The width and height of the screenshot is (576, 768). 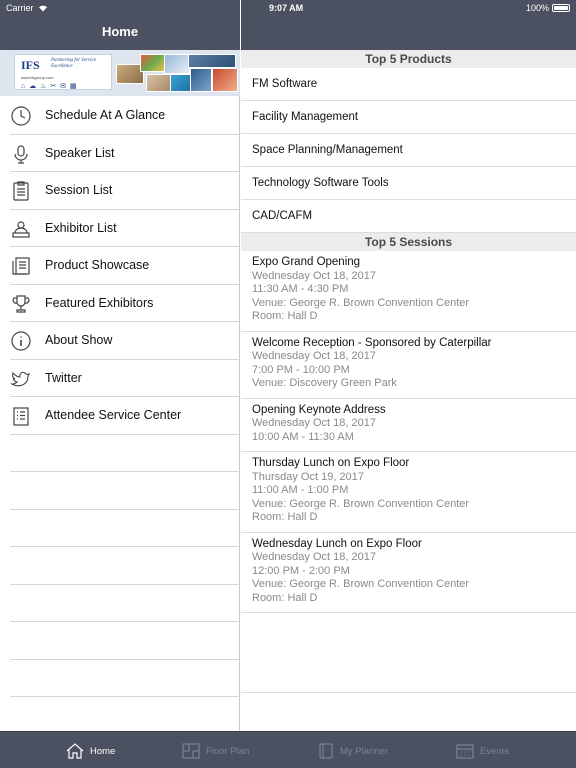 What do you see at coordinates (561, 8) in the screenshot?
I see `battery-icon` at bounding box center [561, 8].